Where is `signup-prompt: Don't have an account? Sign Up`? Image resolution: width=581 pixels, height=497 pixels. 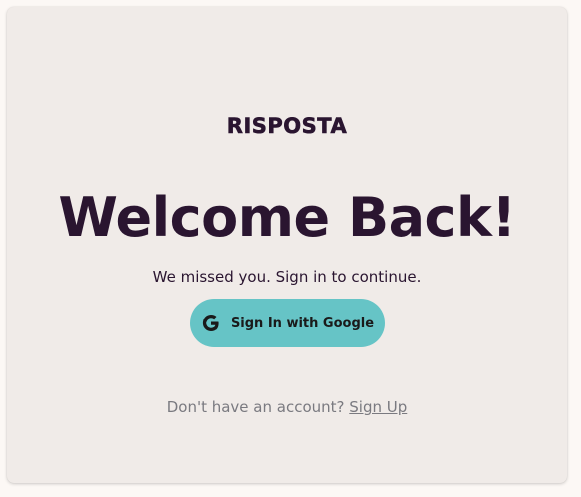 signup-prompt: Don't have an account? Sign Up is located at coordinates (287, 407).